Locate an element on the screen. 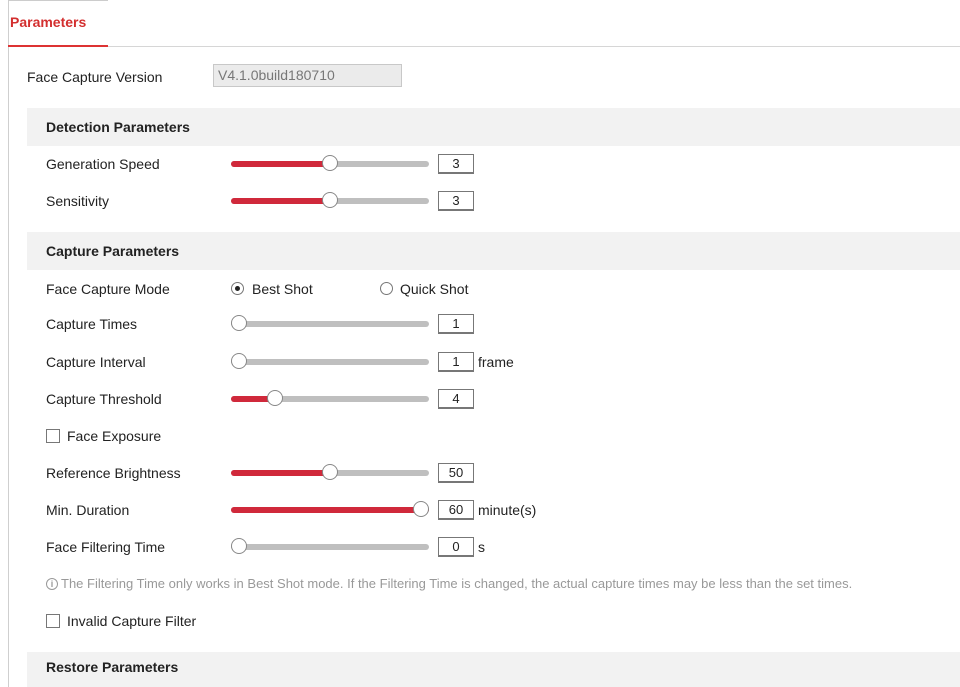  capture-interval-slider is located at coordinates (330, 361).